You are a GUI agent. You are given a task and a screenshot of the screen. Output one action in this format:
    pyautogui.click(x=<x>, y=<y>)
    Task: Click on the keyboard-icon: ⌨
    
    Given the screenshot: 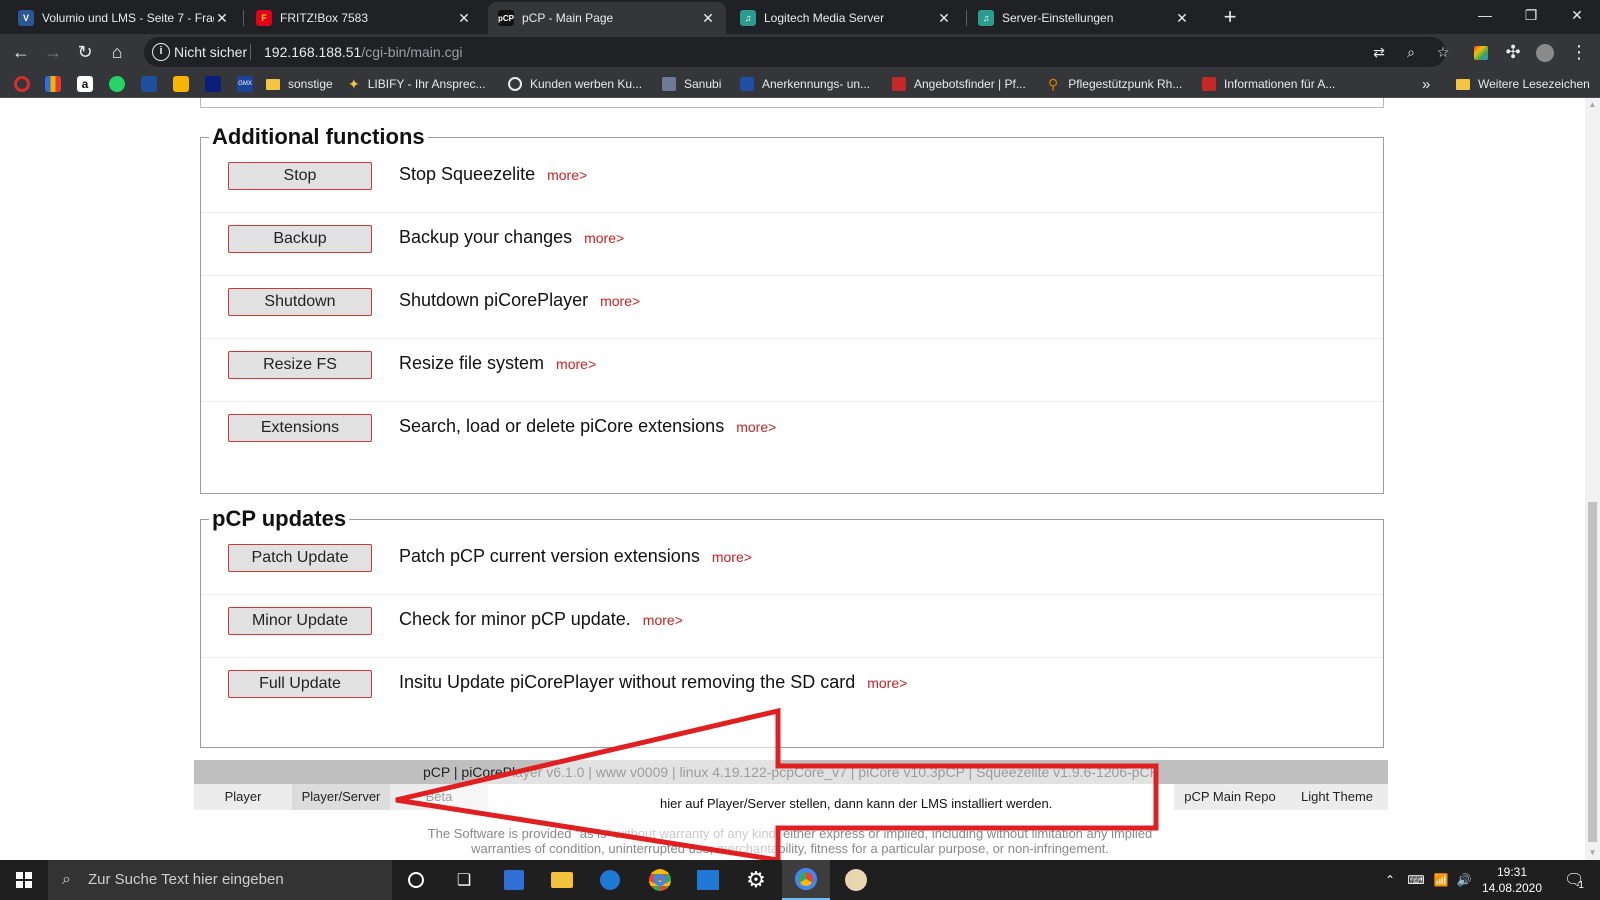 What is the action you would take?
    pyautogui.click(x=1416, y=880)
    